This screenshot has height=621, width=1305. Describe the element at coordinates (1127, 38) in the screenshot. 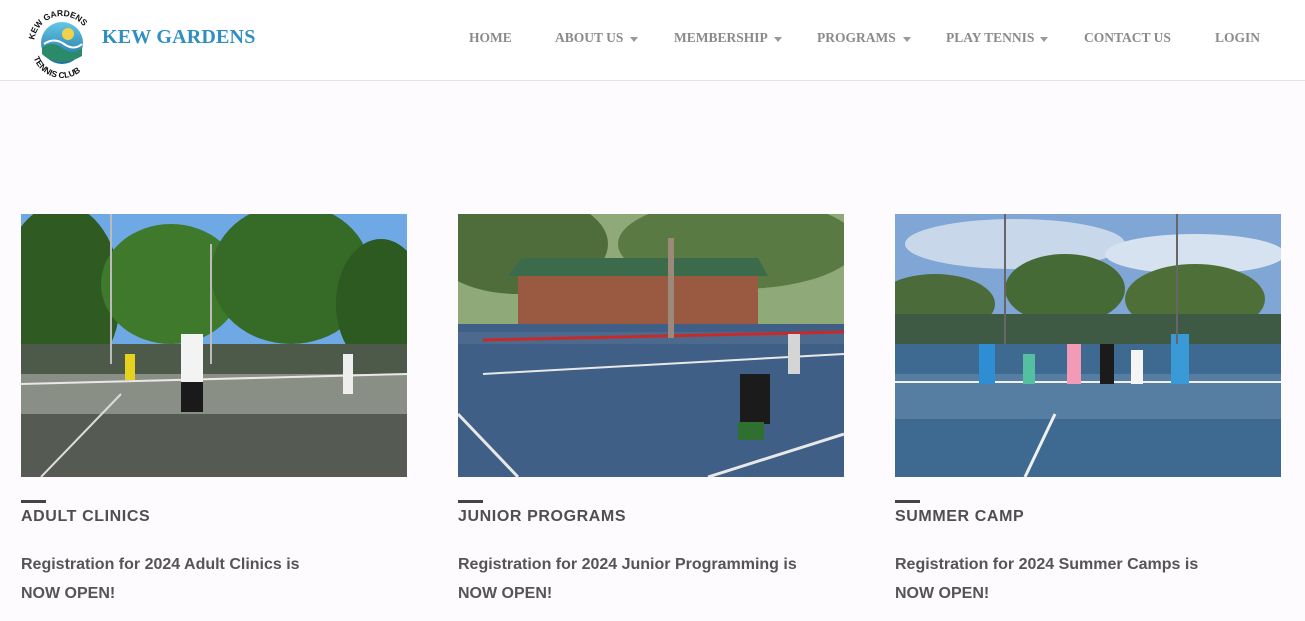

I see `nav-contact-us: CONTACT US` at that location.